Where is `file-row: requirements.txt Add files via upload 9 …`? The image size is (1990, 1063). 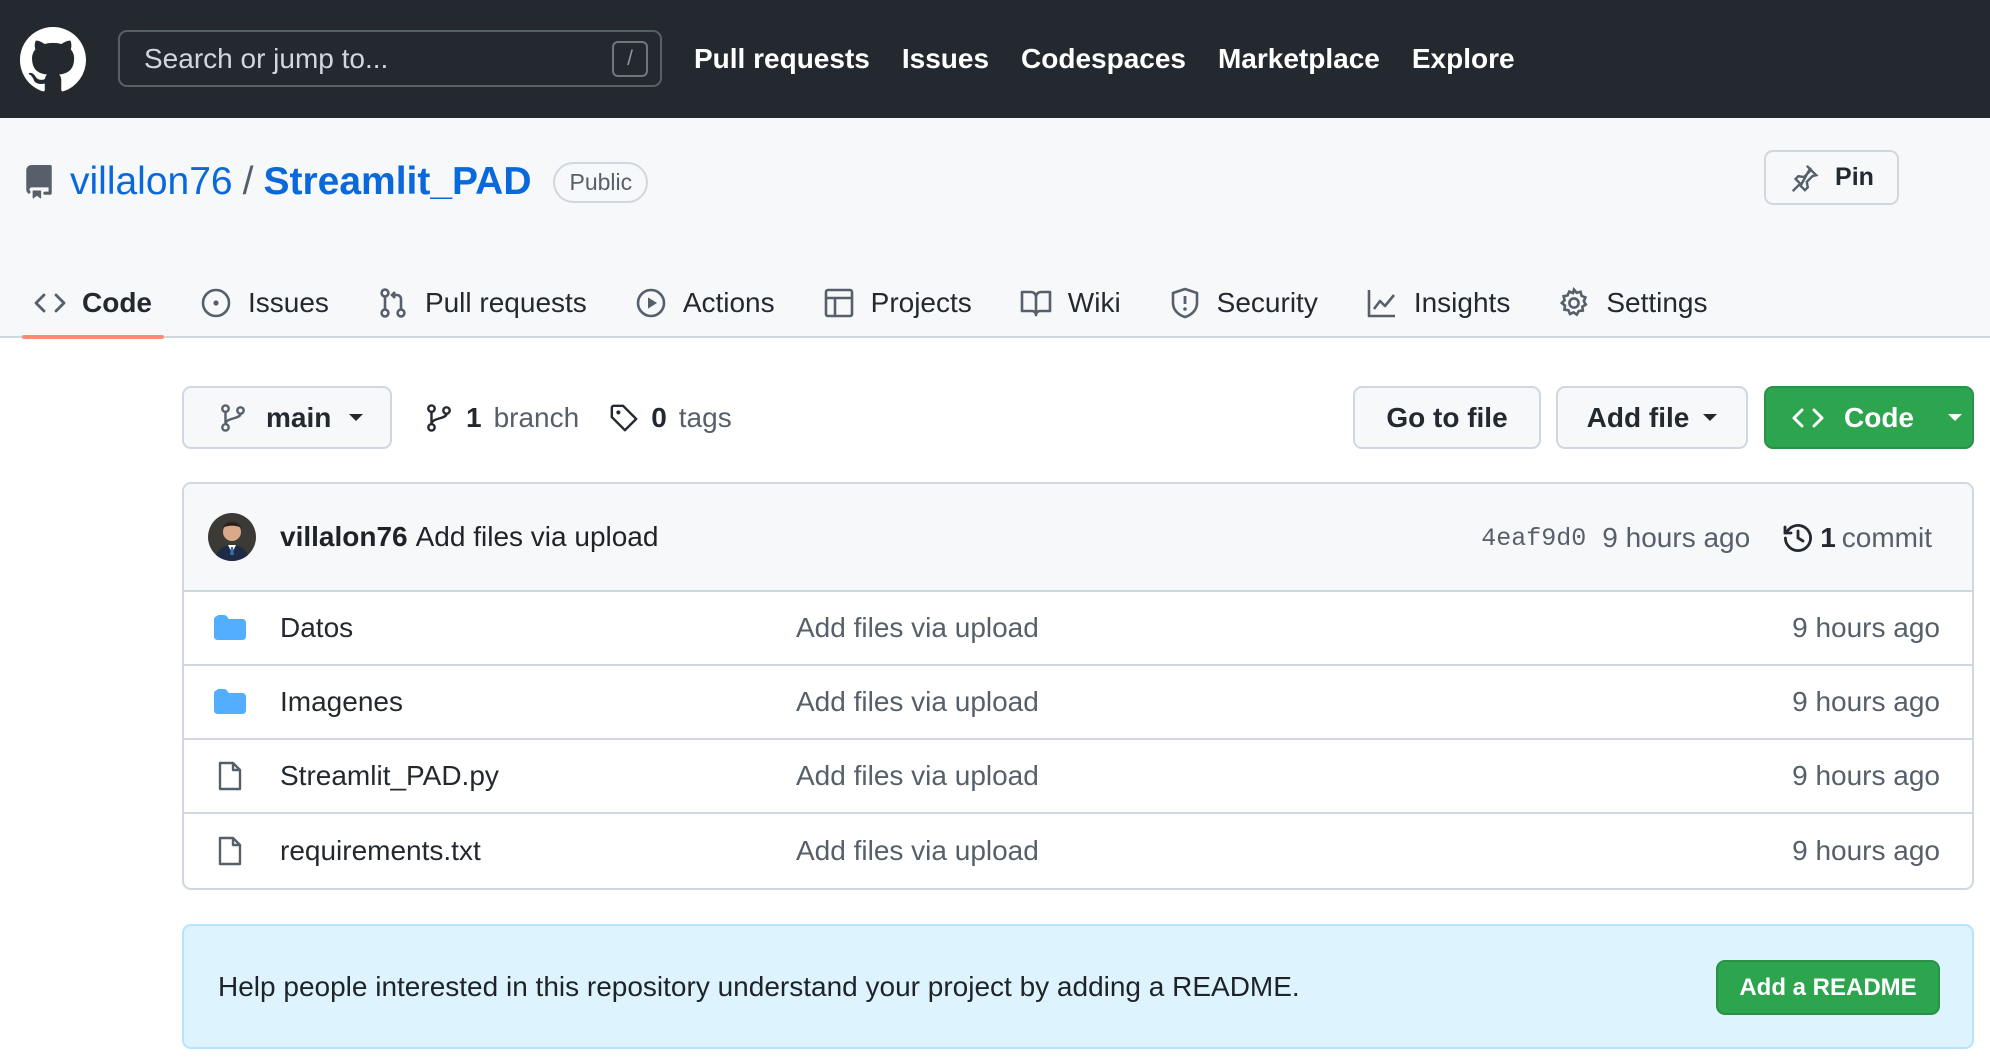
file-row: requirements.txt Add files via upload 9 … is located at coordinates (1078, 851).